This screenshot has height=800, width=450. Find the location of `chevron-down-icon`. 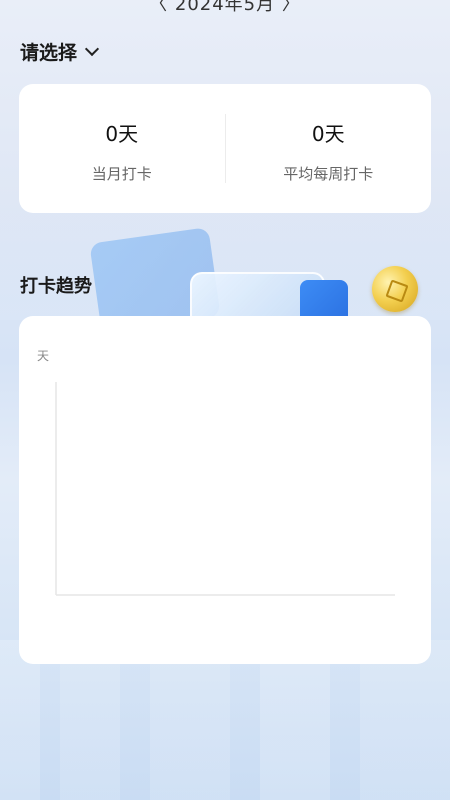

chevron-down-icon is located at coordinates (92, 48).